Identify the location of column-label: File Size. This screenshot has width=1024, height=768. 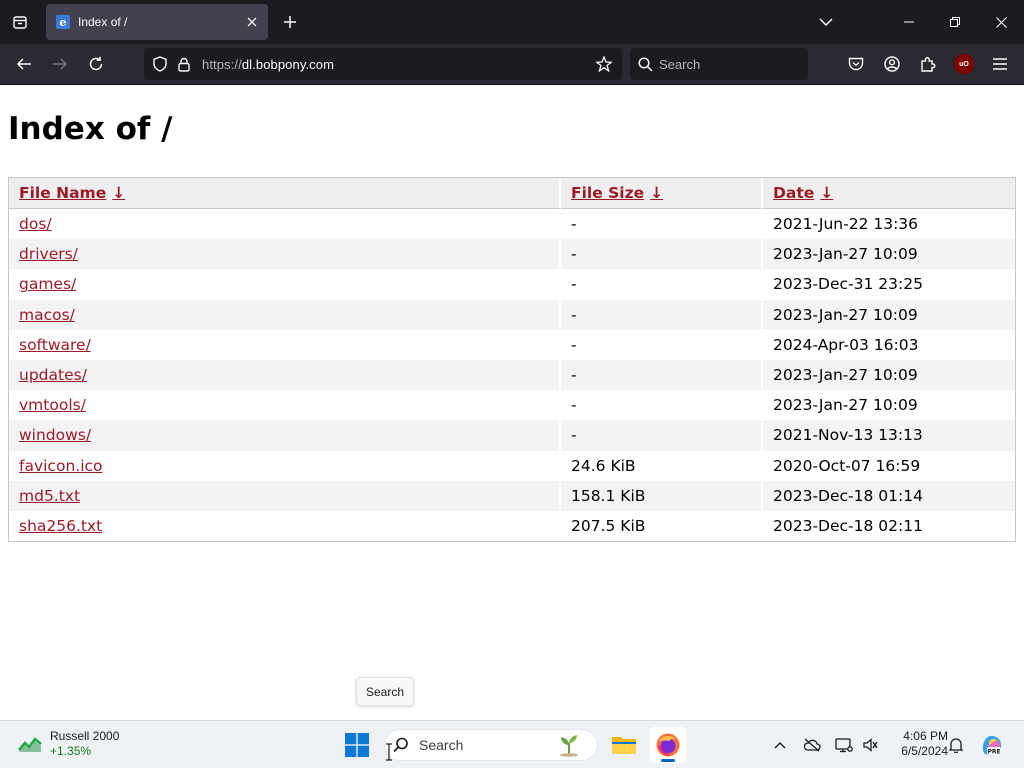
(608, 193).